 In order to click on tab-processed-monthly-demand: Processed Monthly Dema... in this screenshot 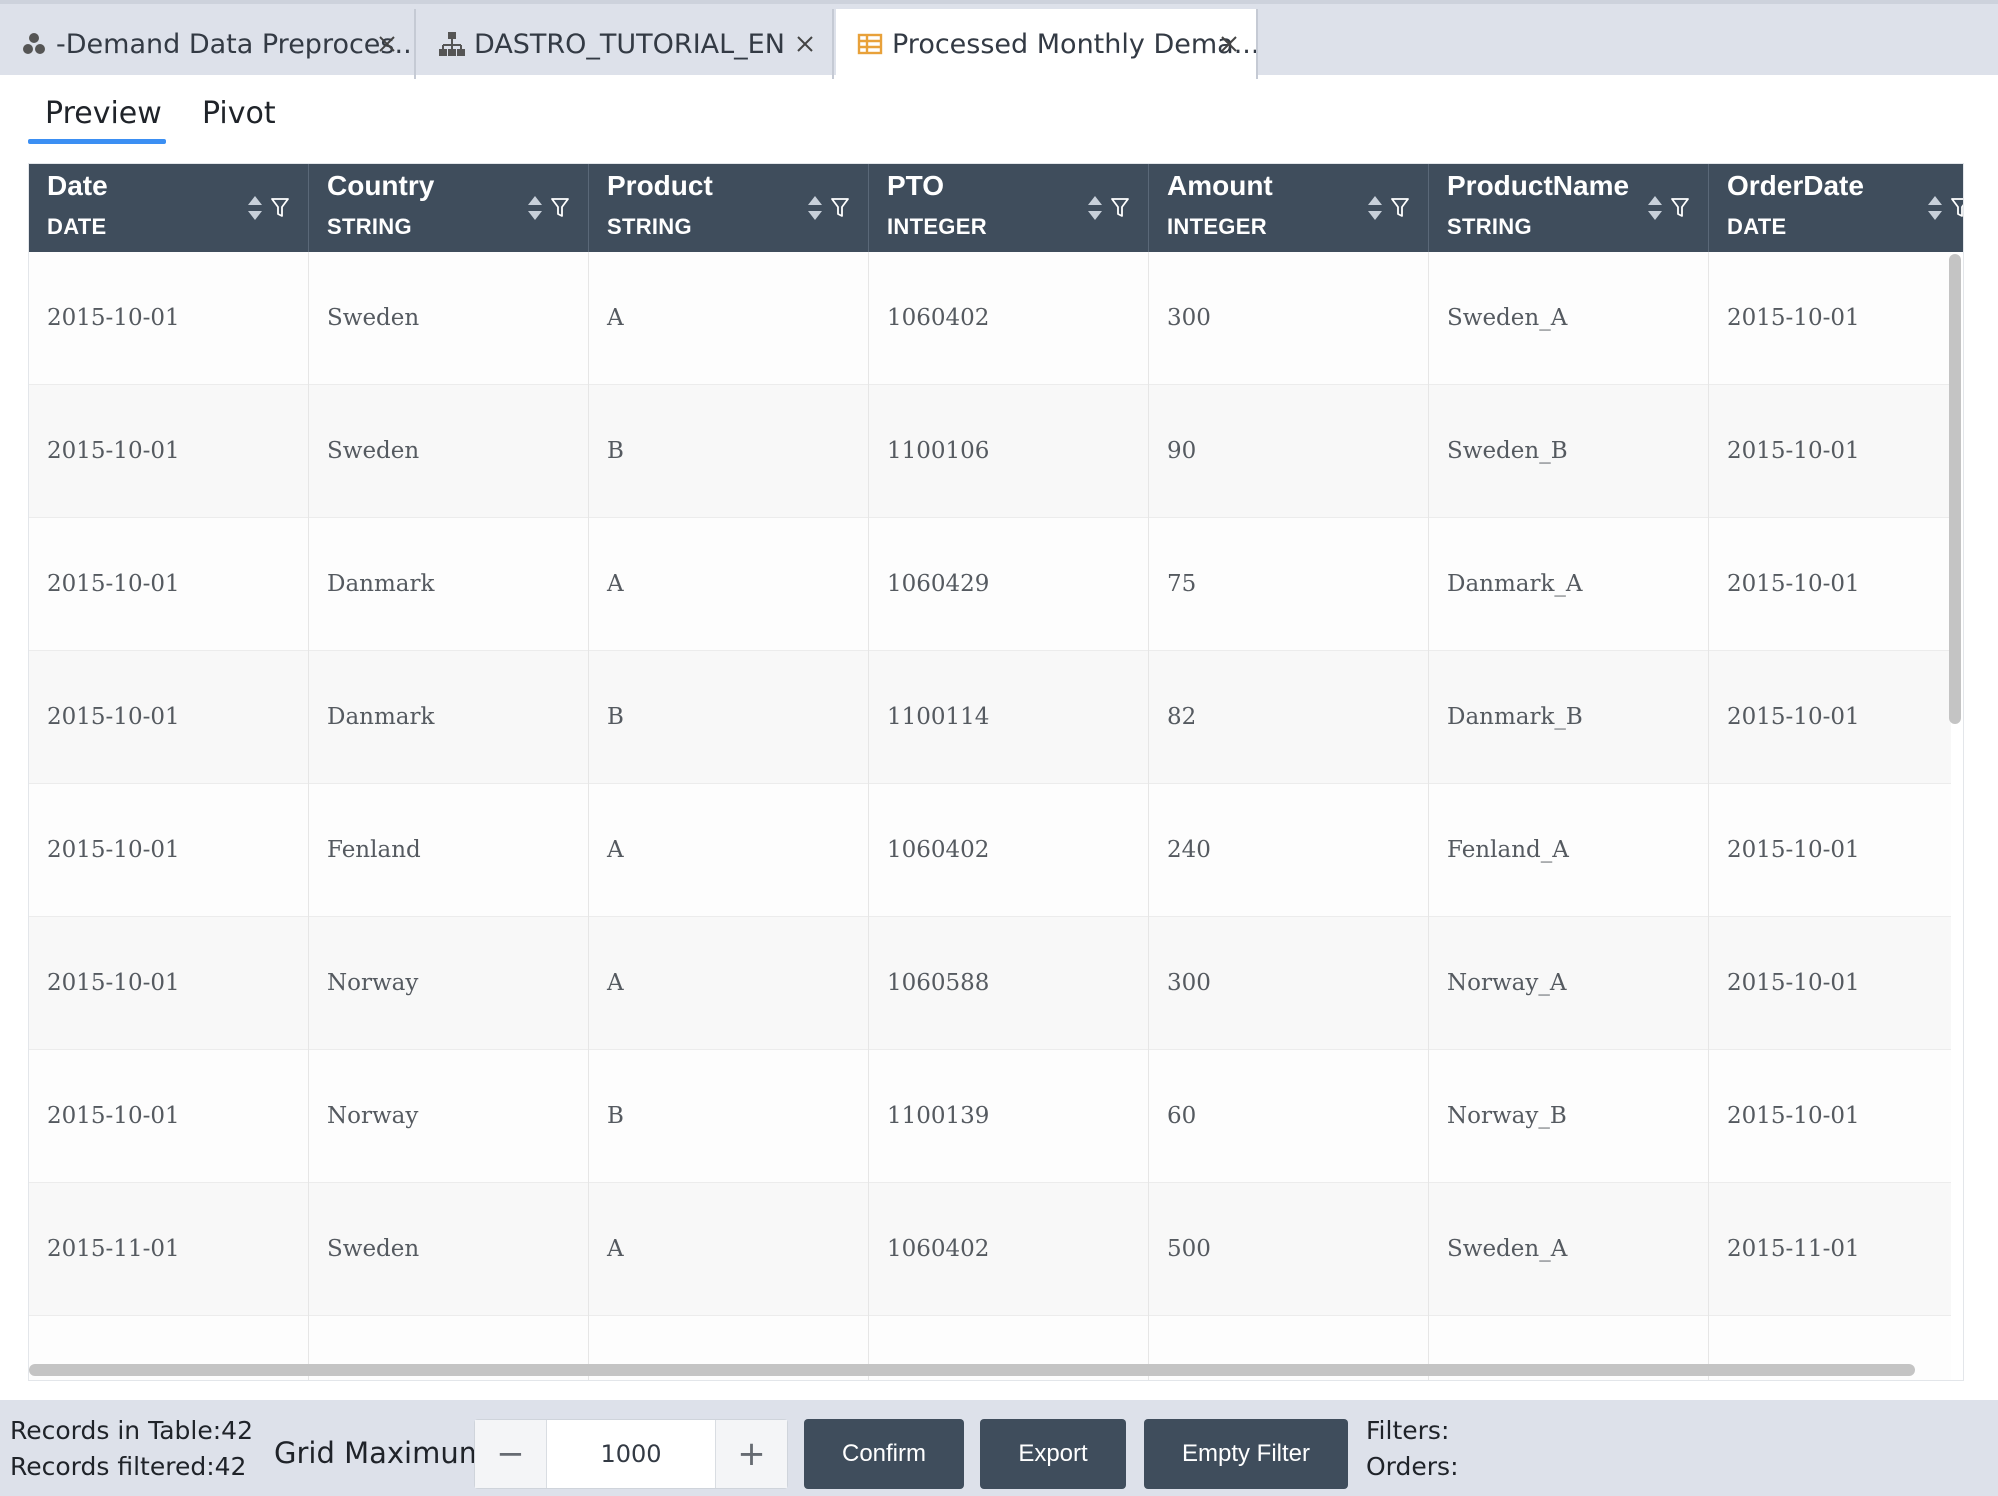, I will do `click(1047, 44)`.